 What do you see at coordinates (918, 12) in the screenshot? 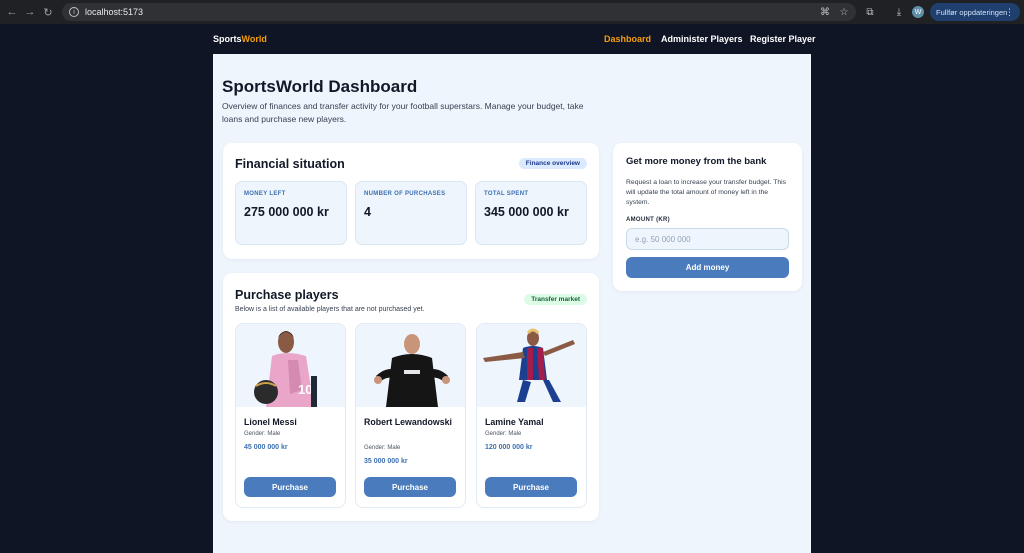
I see `profile-avatar: W` at bounding box center [918, 12].